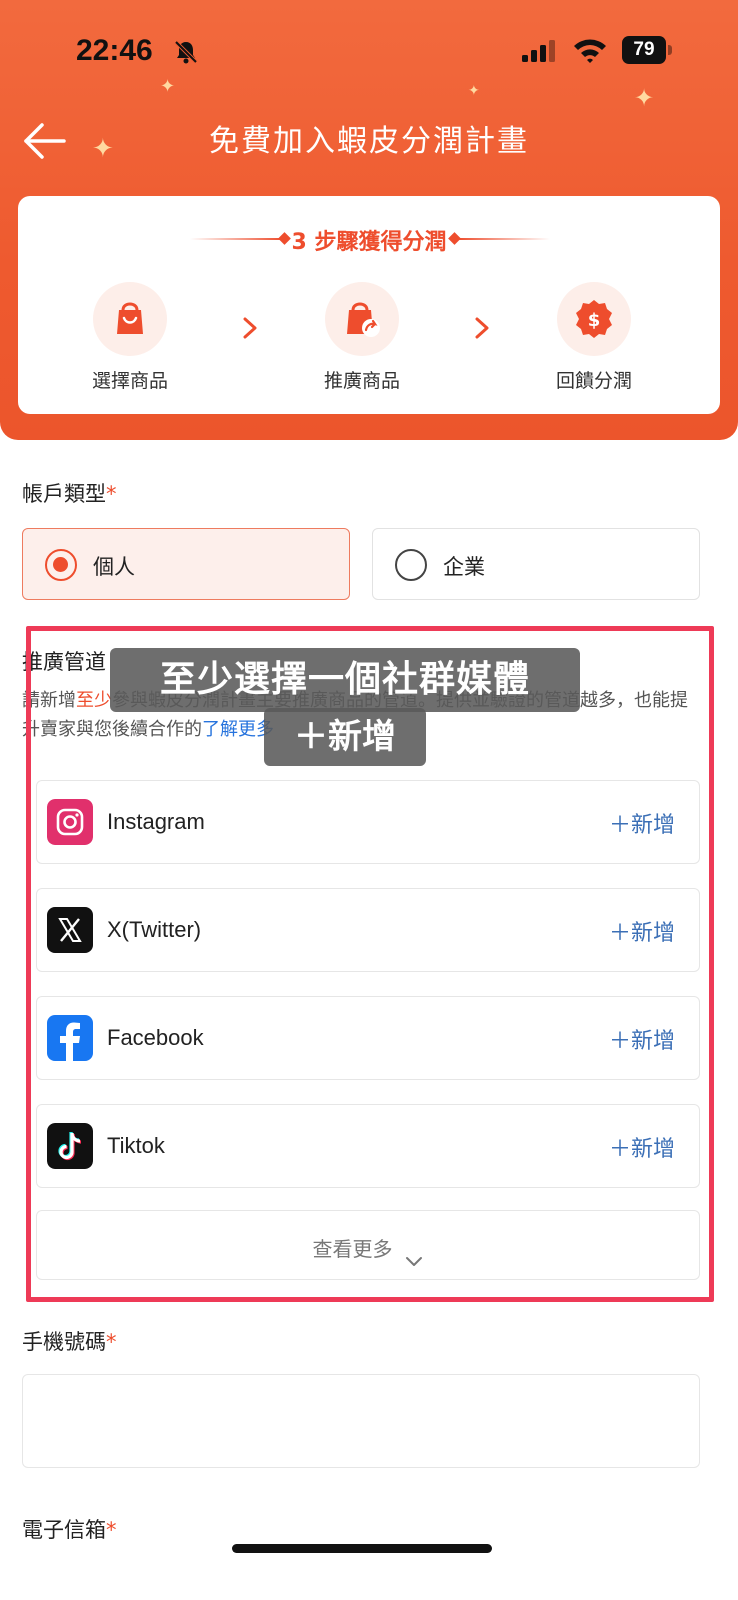 The width and height of the screenshot is (738, 1600). What do you see at coordinates (69, 494) in the screenshot?
I see `account-type-label: 帳戶類型*` at bounding box center [69, 494].